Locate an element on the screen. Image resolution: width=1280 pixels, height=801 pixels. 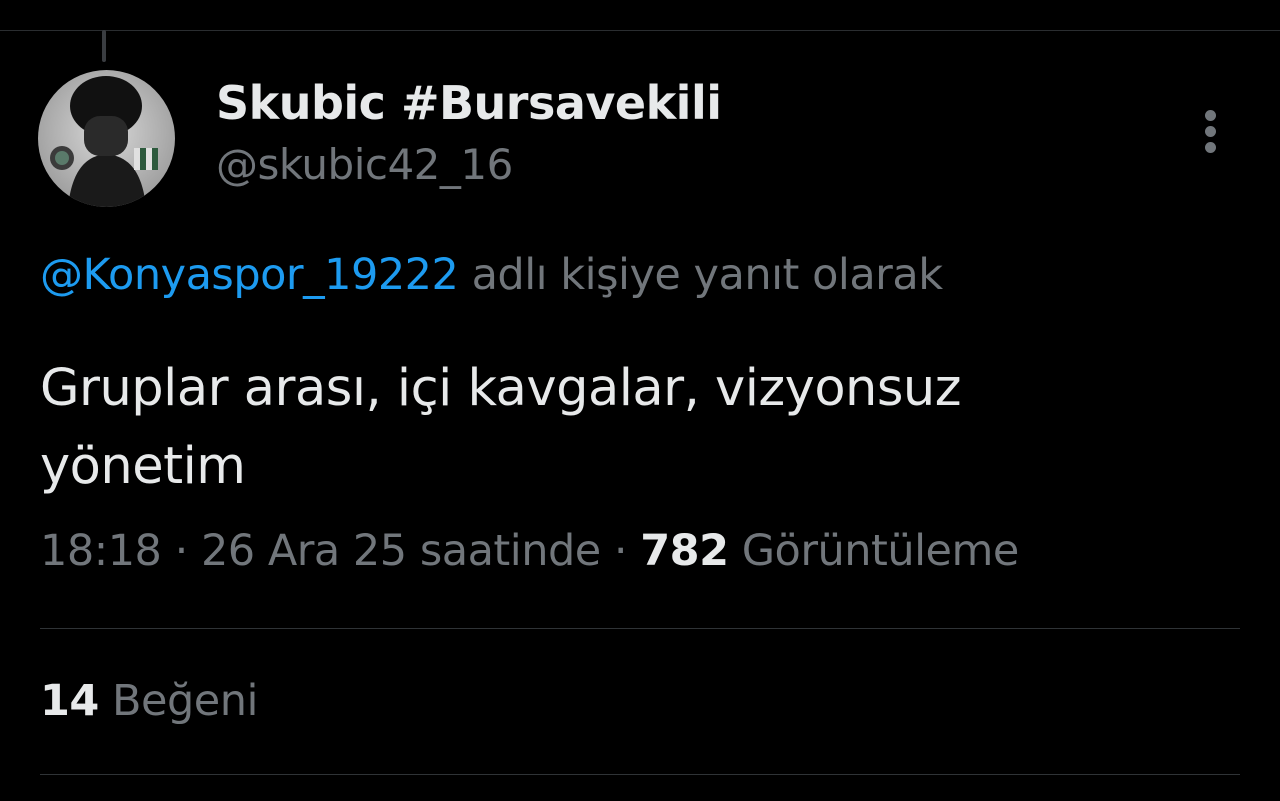
profile-photo-icon is located at coordinates (106, 138).